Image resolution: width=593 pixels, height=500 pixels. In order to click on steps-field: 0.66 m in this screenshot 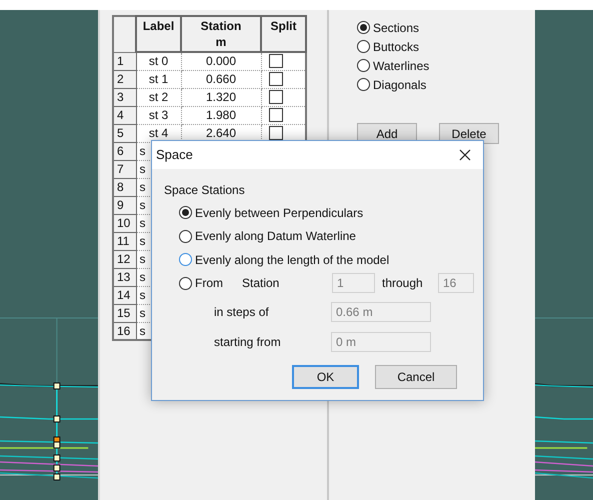, I will do `click(381, 312)`.